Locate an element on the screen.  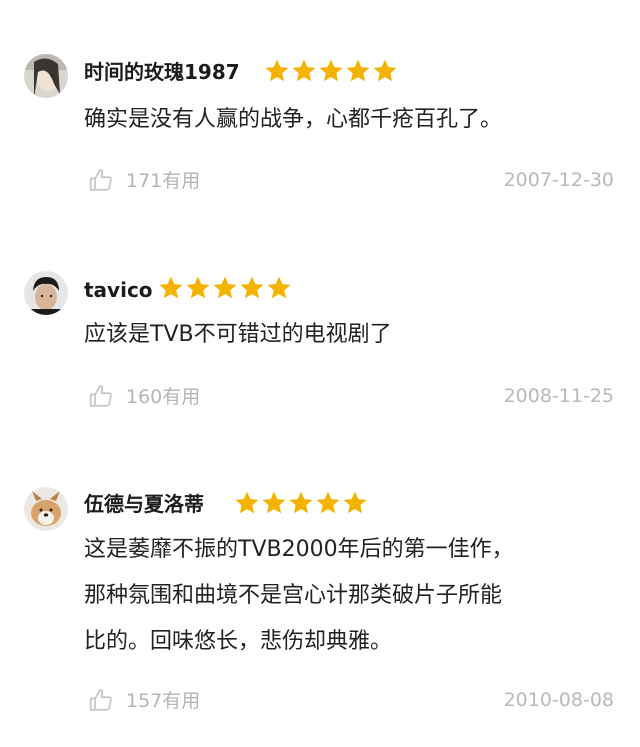
review-comment: 确实是没有人赢的战争，心都千疮百孔了。 is located at coordinates (349, 120).